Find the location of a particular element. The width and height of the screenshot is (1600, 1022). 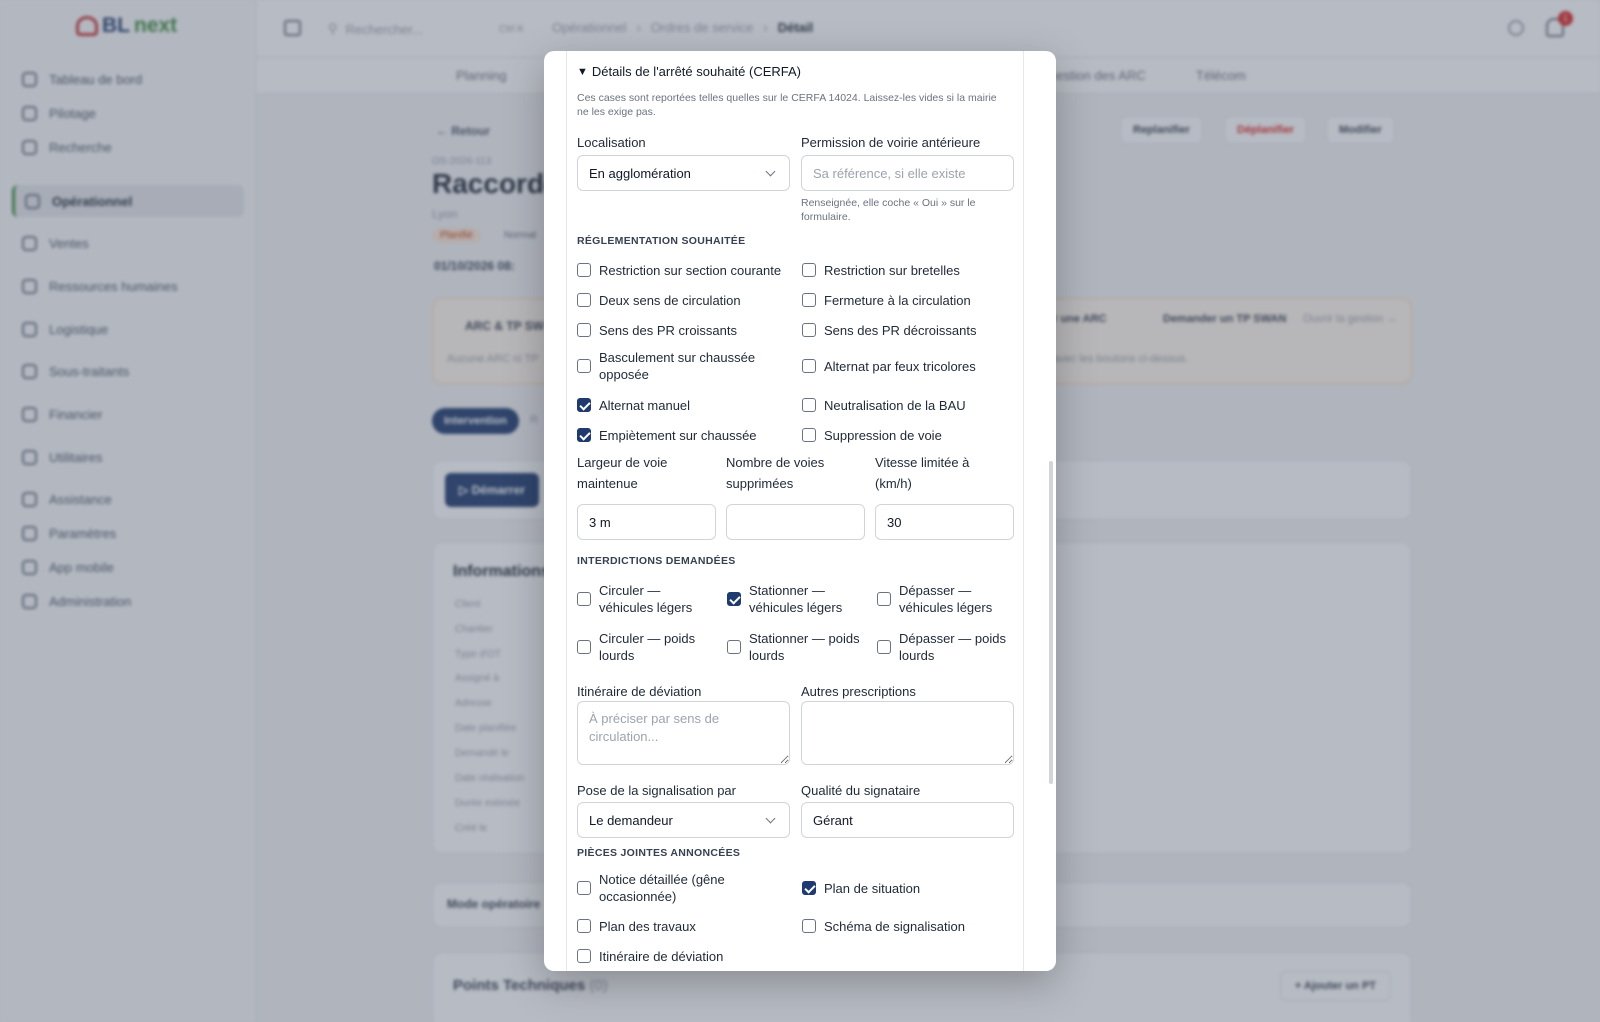

localisation-select: En agglomération is located at coordinates (683, 173).